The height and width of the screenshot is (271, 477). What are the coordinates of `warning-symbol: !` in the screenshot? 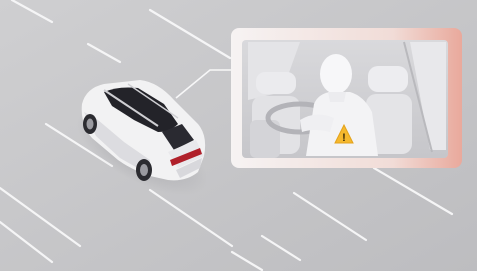 It's located at (344, 138).